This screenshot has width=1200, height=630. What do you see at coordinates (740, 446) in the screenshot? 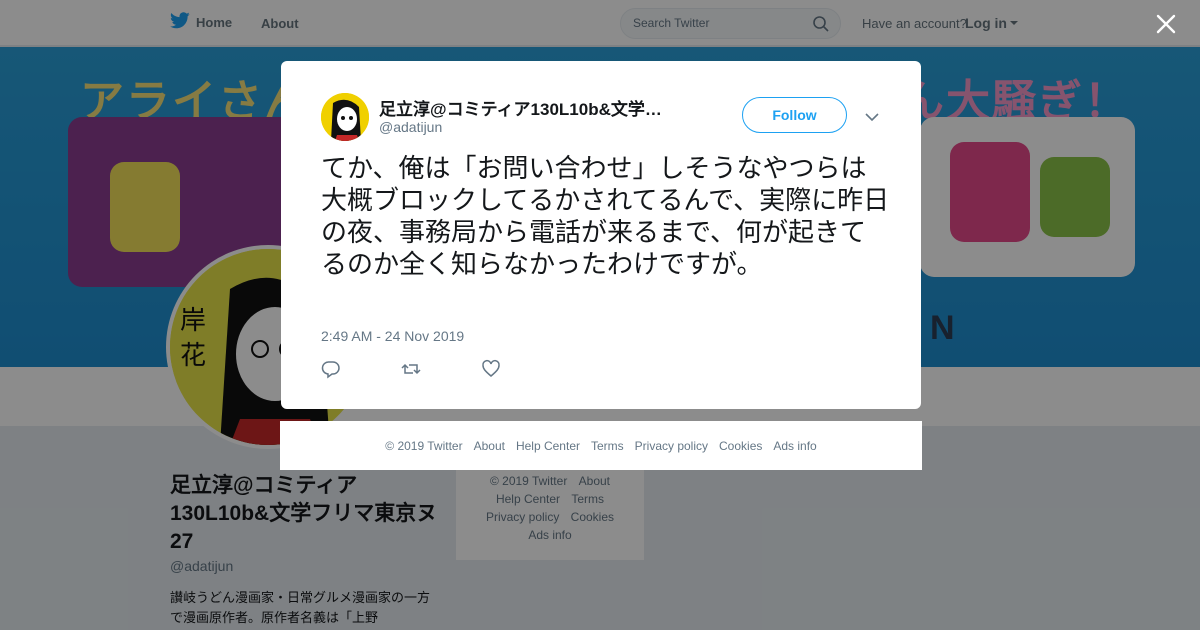
I see `footer-cookies-link: Cookies` at bounding box center [740, 446].